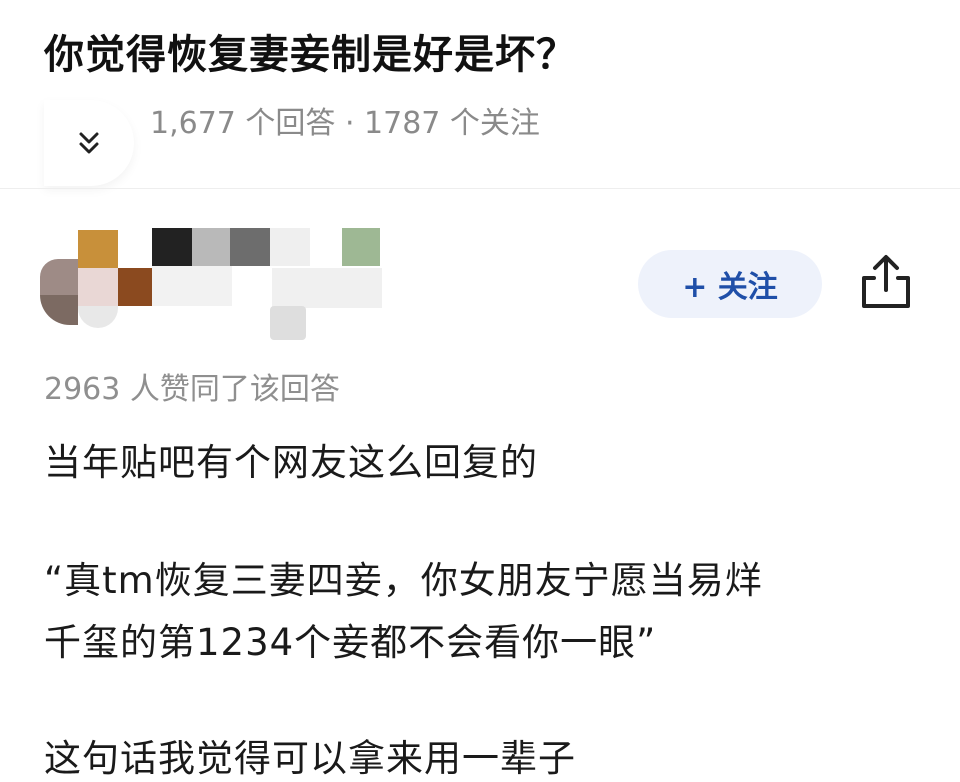 This screenshot has height=782, width=960. I want to click on question-title: 你觉得恢复妻妾制是好是坏？, so click(310, 55).